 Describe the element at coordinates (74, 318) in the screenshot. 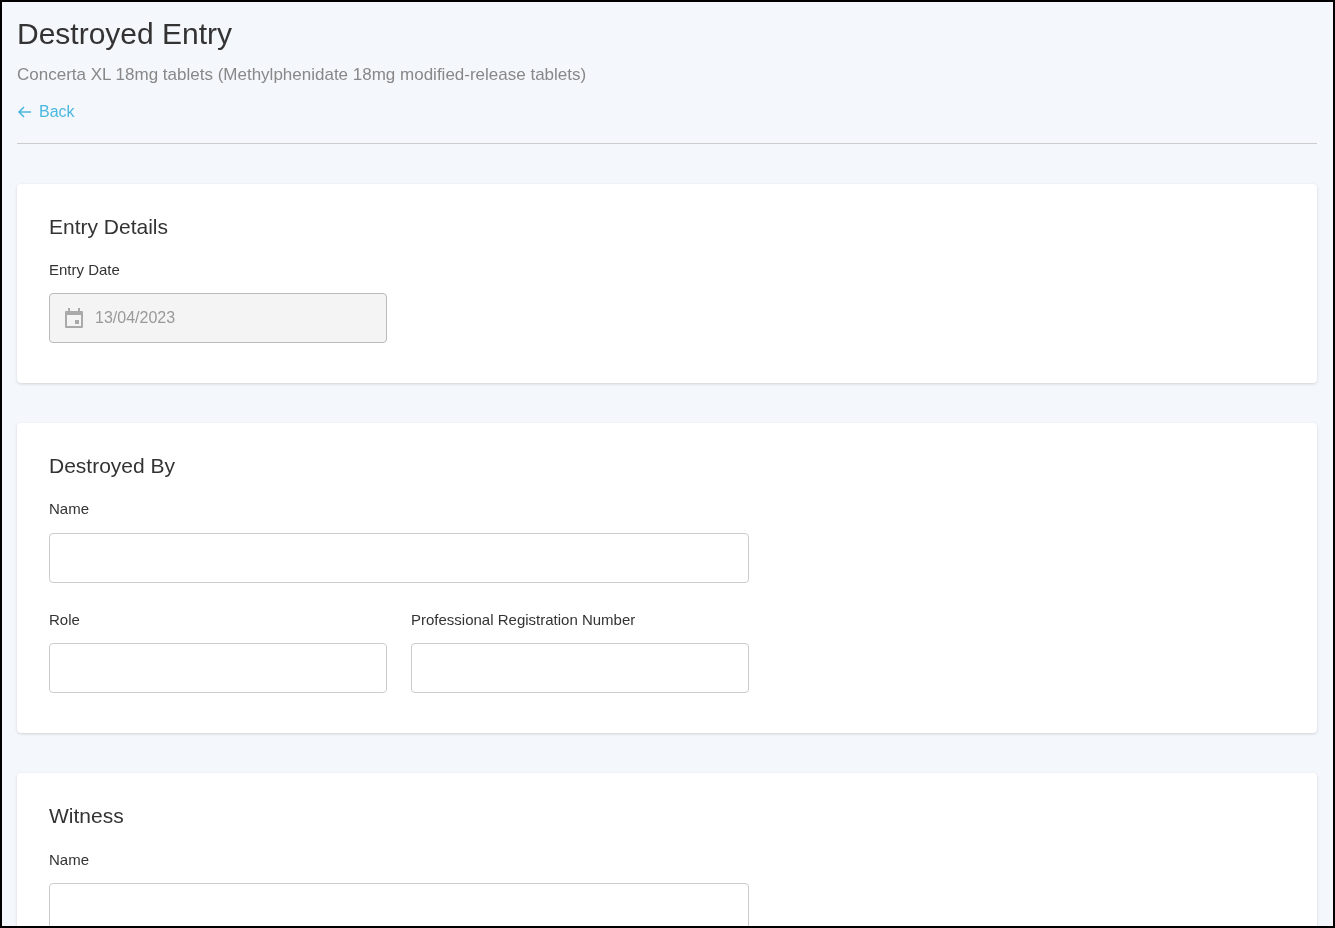

I see `calendar-icon` at that location.